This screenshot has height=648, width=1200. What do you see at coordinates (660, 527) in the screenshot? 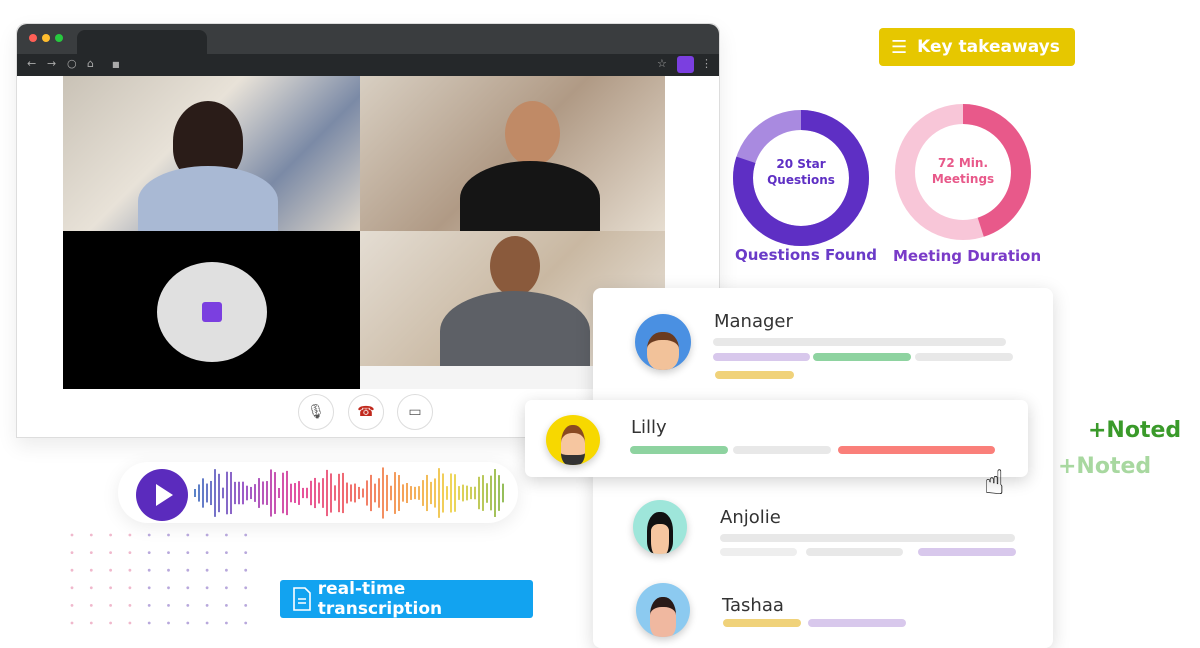
I see `avatar-anjolie` at bounding box center [660, 527].